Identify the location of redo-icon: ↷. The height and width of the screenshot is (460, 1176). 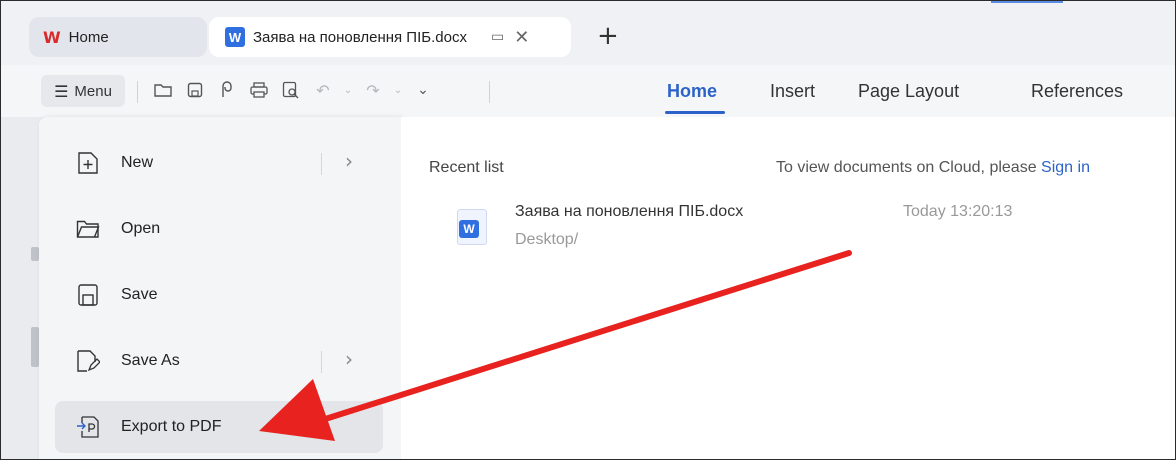
(373, 90).